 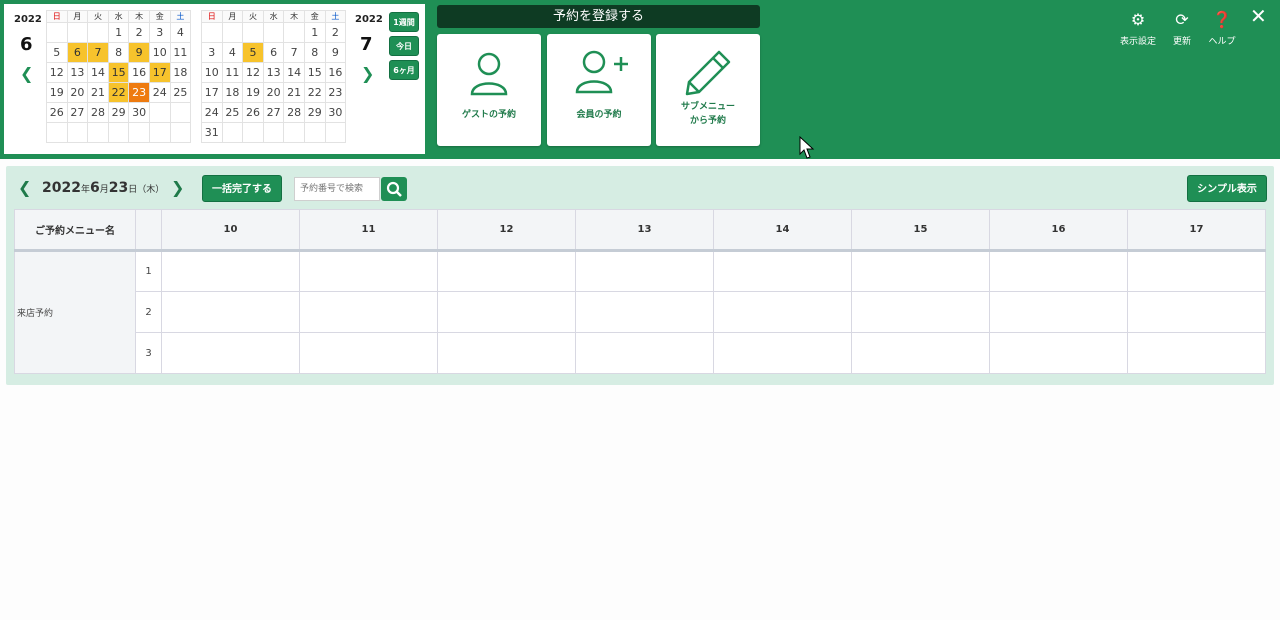 I want to click on search-button, so click(x=394, y=189).